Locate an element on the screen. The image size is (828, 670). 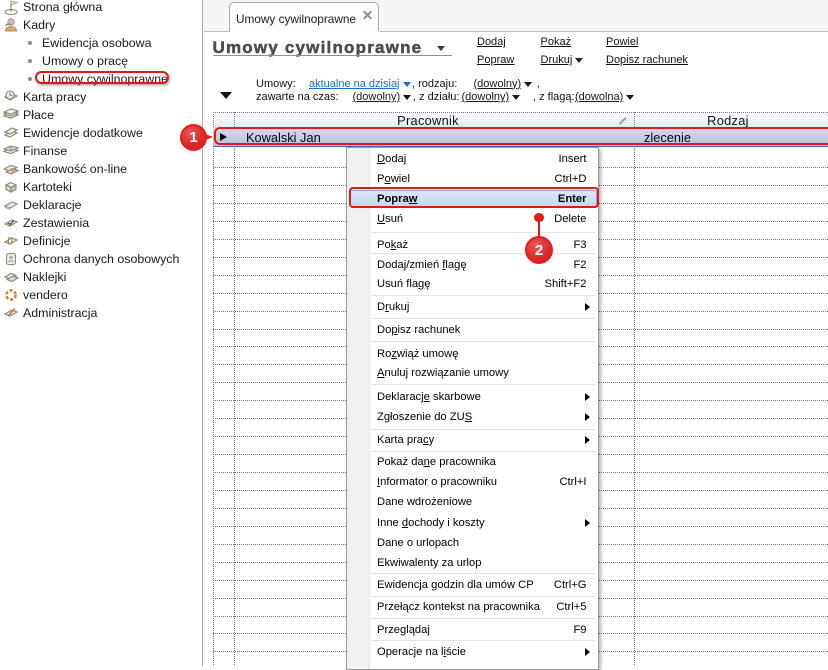
svg-text: e is located at coordinates (13, 170).